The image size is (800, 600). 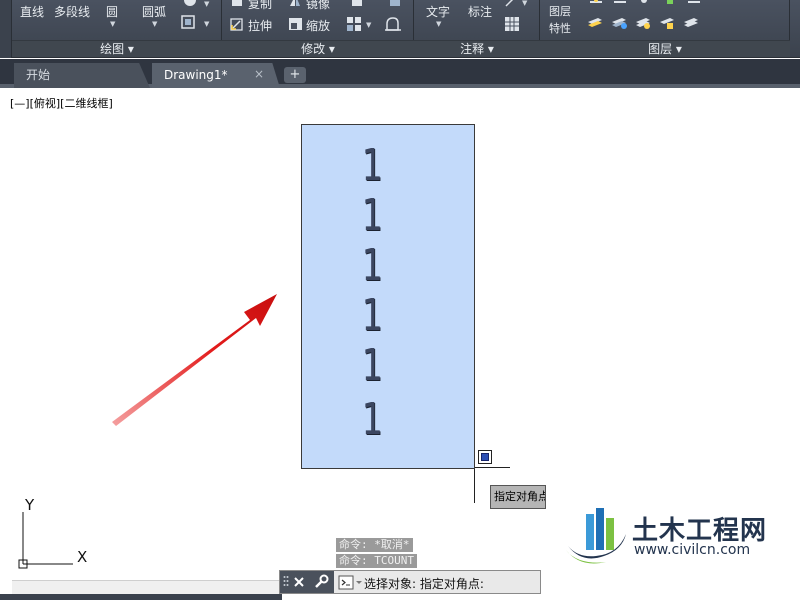 What do you see at coordinates (286, 582) in the screenshot?
I see `grip-icon` at bounding box center [286, 582].